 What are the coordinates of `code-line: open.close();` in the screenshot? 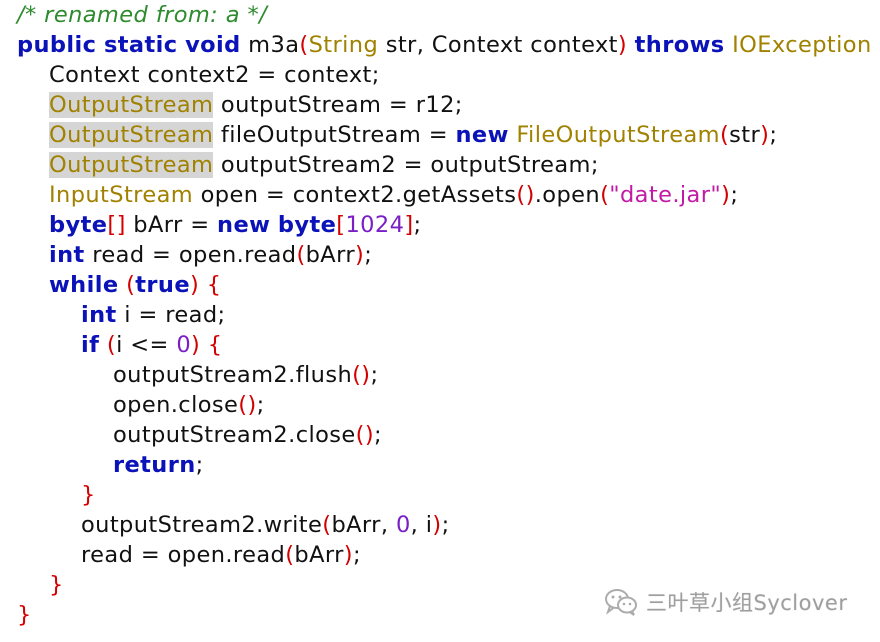 It's located at (448, 405).